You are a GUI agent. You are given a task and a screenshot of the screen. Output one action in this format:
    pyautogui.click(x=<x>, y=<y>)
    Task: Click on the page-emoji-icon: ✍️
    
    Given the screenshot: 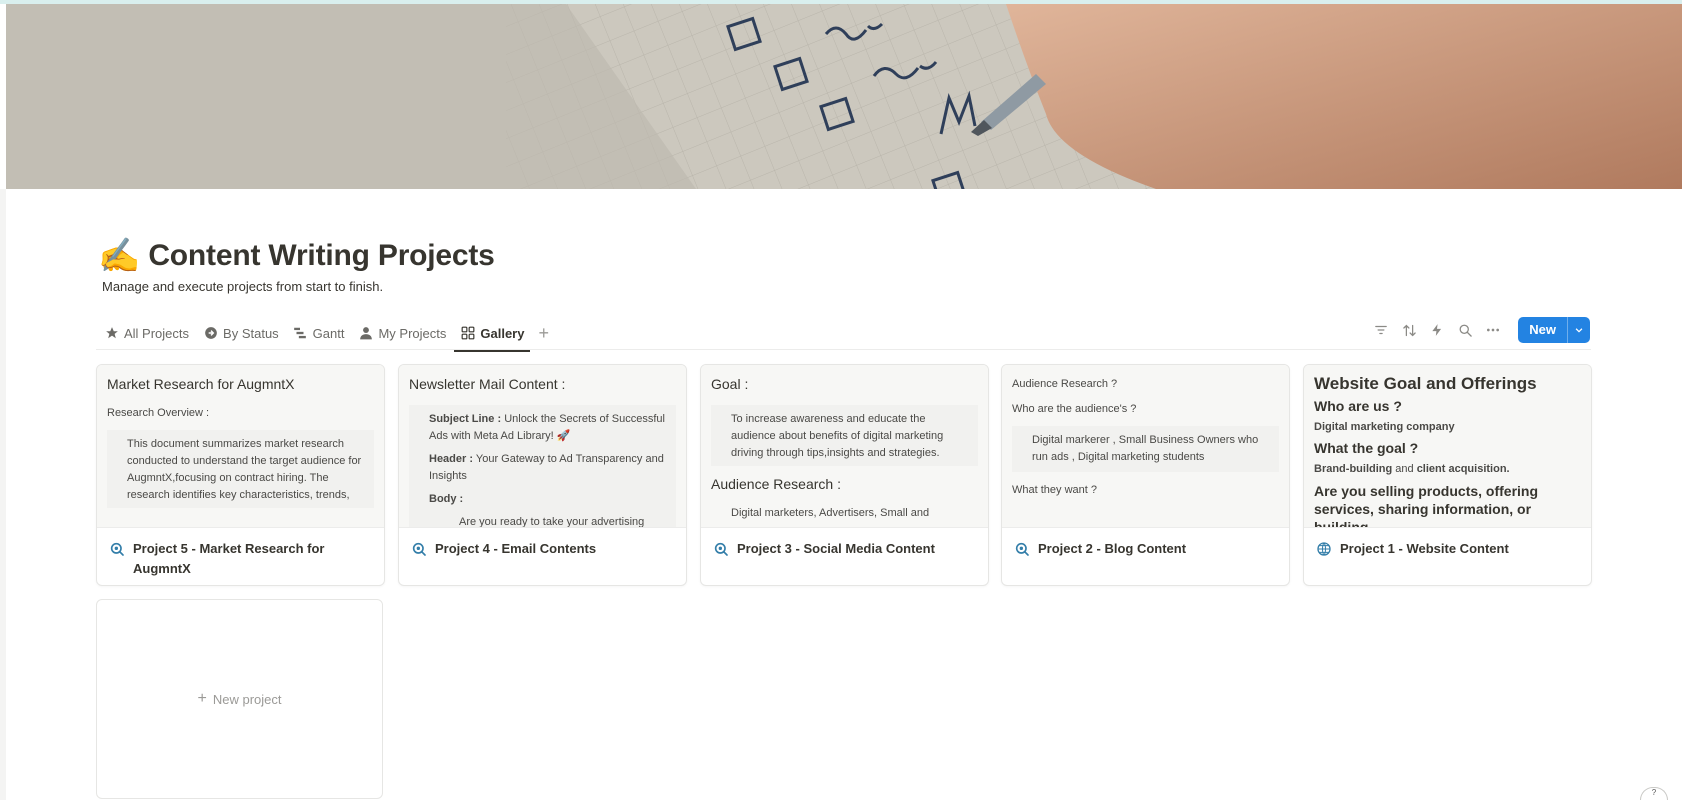 What is the action you would take?
    pyautogui.click(x=119, y=256)
    